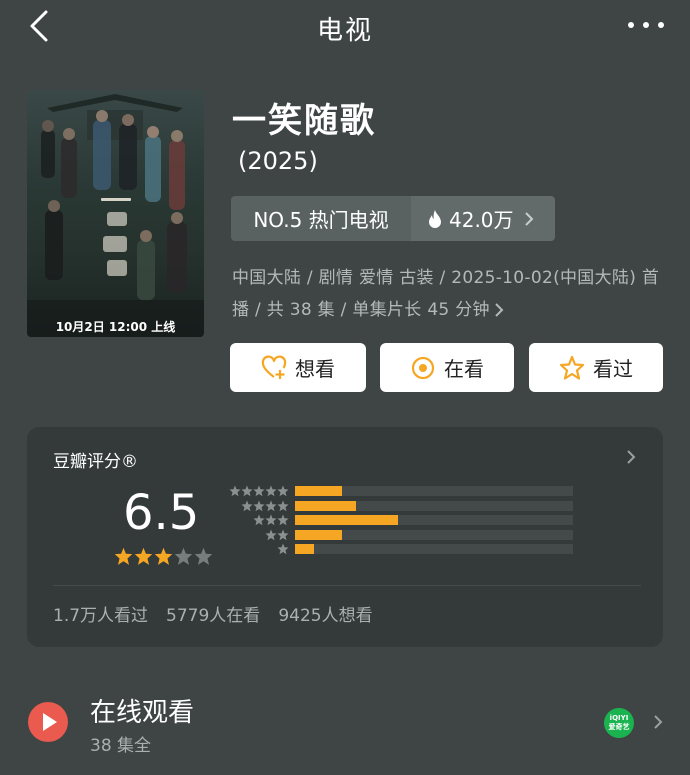  I want to click on stat-watching: 5779人在看, so click(213, 616).